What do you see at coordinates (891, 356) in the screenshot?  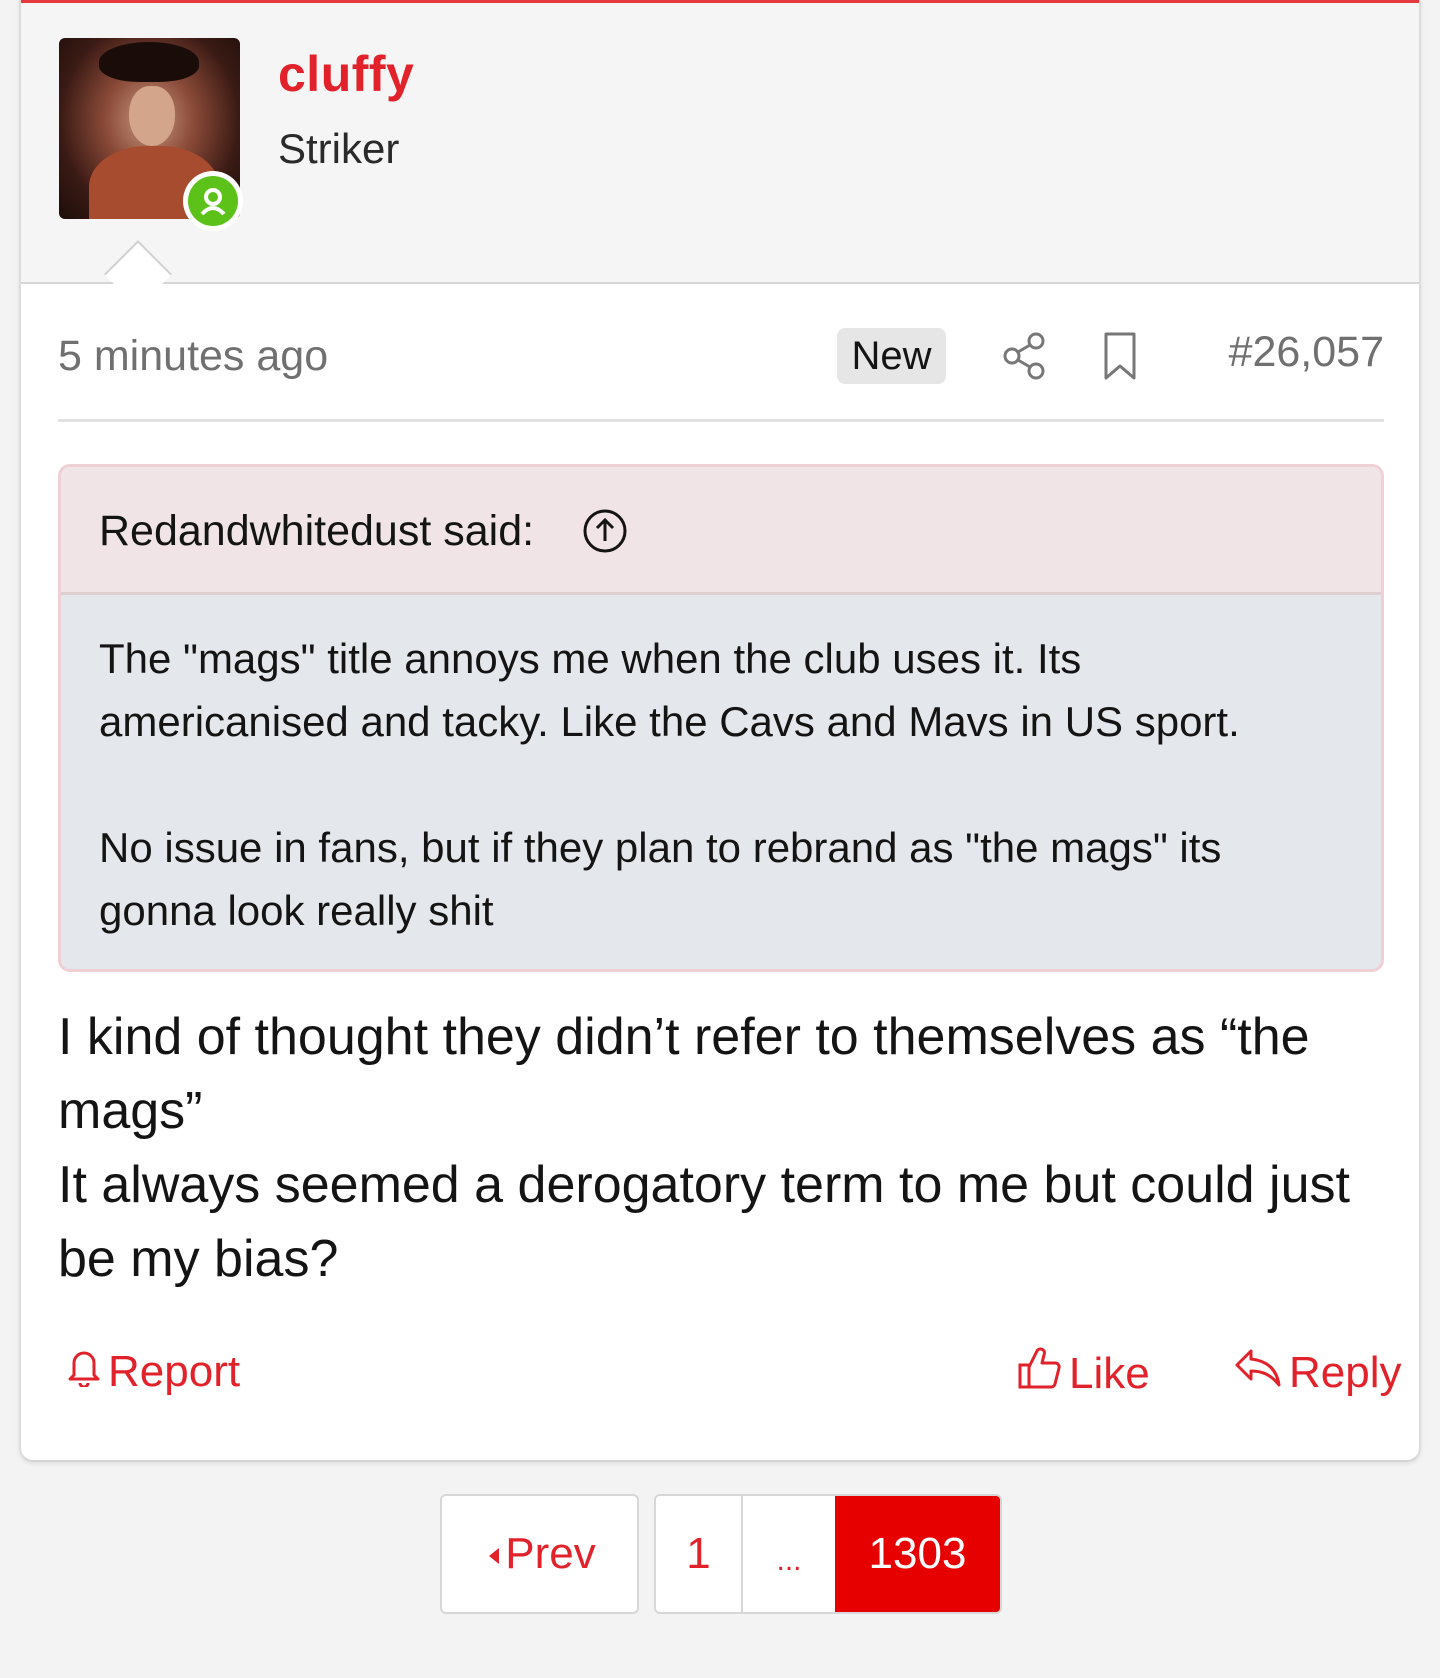 I see `new-badge: New` at bounding box center [891, 356].